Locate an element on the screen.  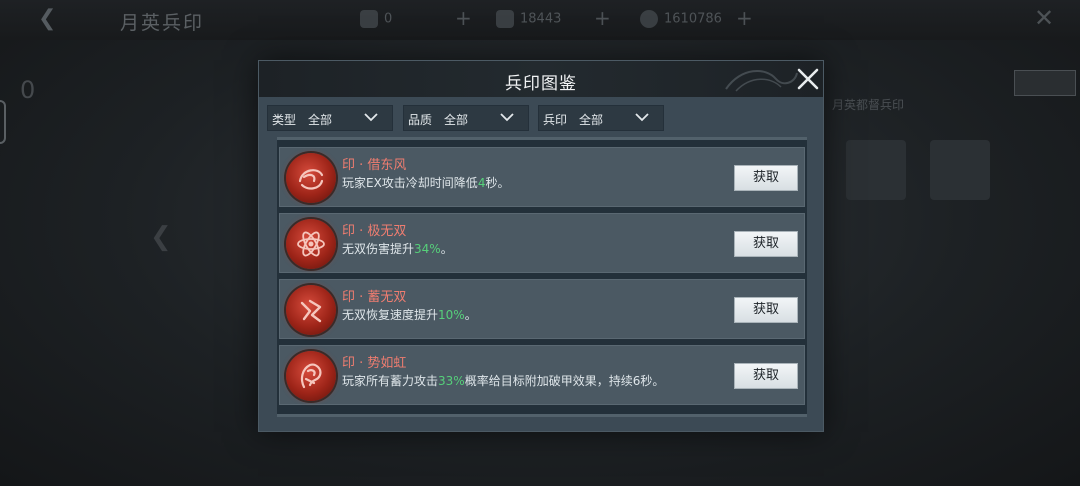
card-icon is located at coordinates (369, 19).